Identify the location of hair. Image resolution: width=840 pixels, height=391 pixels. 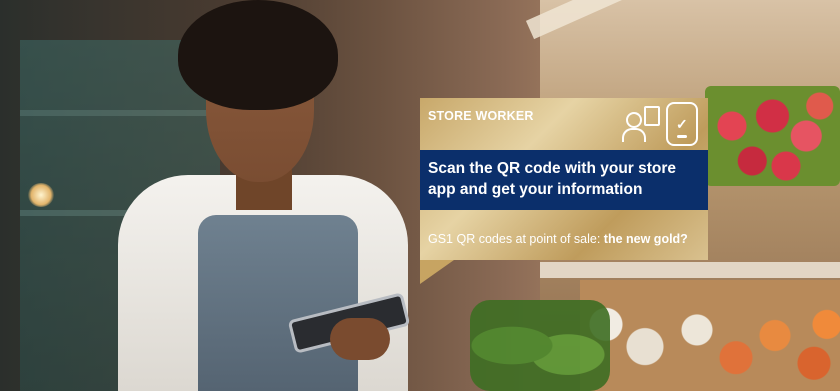
(258, 55).